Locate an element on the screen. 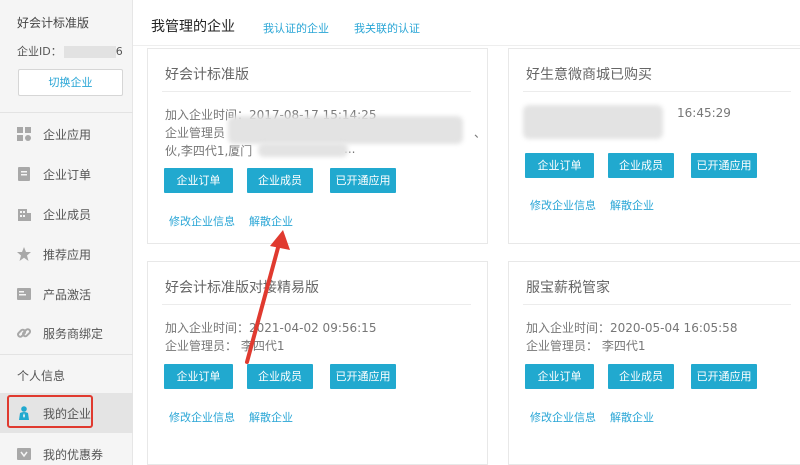 The height and width of the screenshot is (465, 800). sidebar-item-label: 我的优惠券 is located at coordinates (73, 454).